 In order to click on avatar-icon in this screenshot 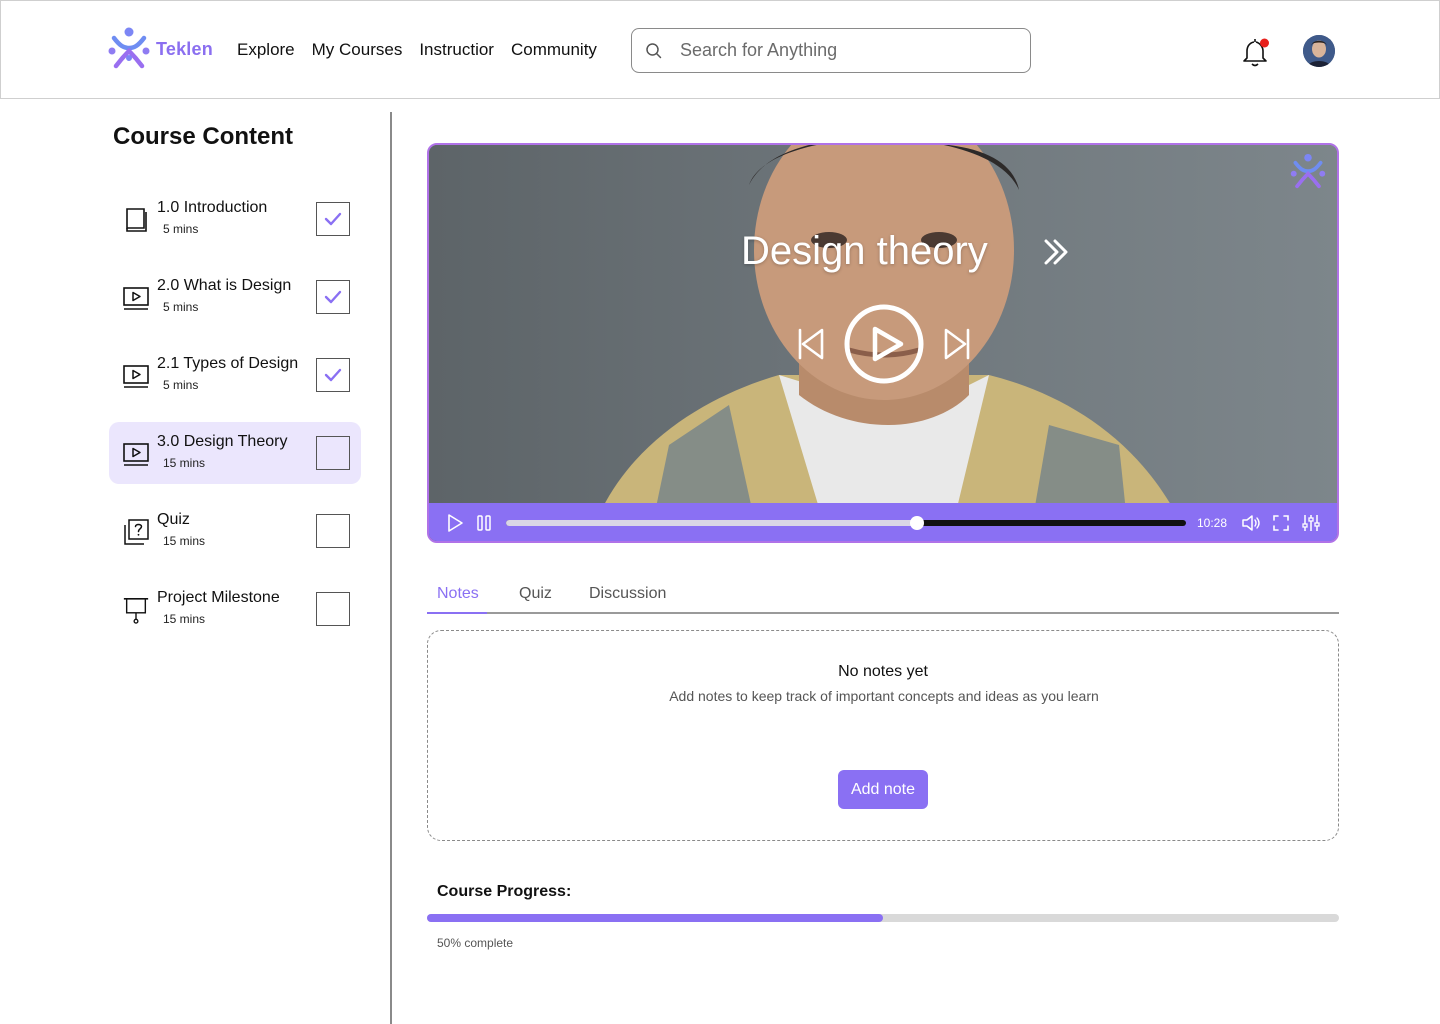, I will do `click(1319, 51)`.